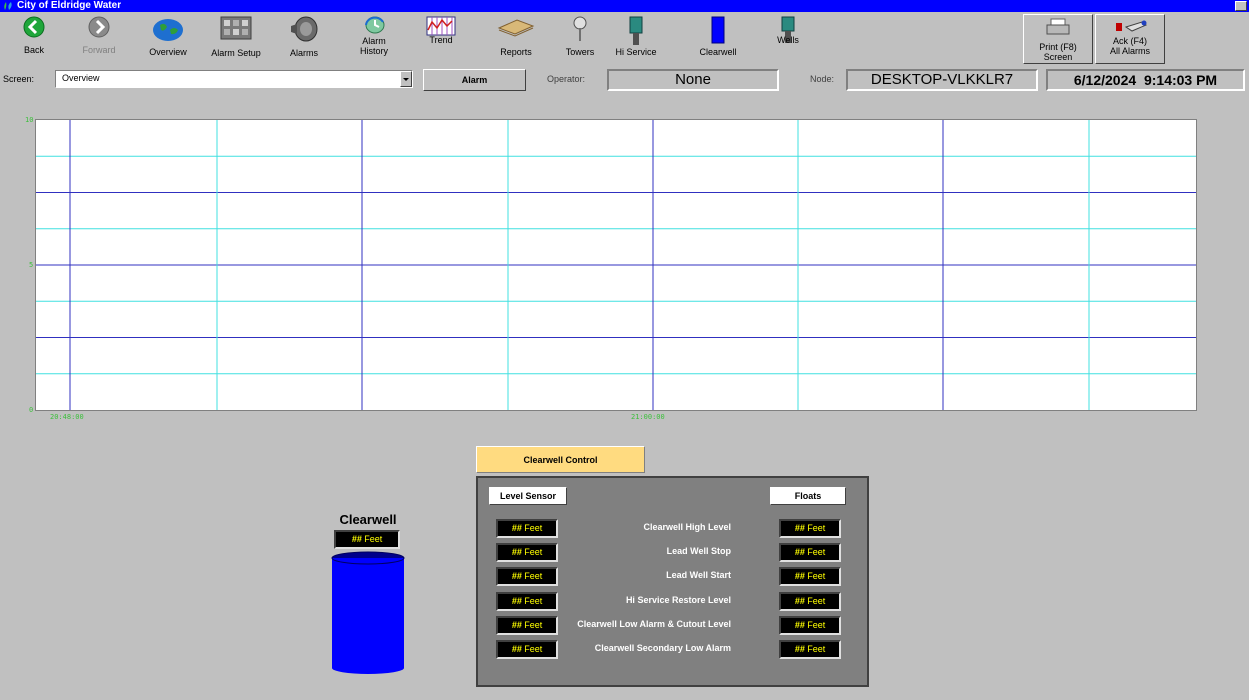 The height and width of the screenshot is (700, 1249). What do you see at coordinates (718, 52) in the screenshot?
I see `clearwell-label: Clearwell` at bounding box center [718, 52].